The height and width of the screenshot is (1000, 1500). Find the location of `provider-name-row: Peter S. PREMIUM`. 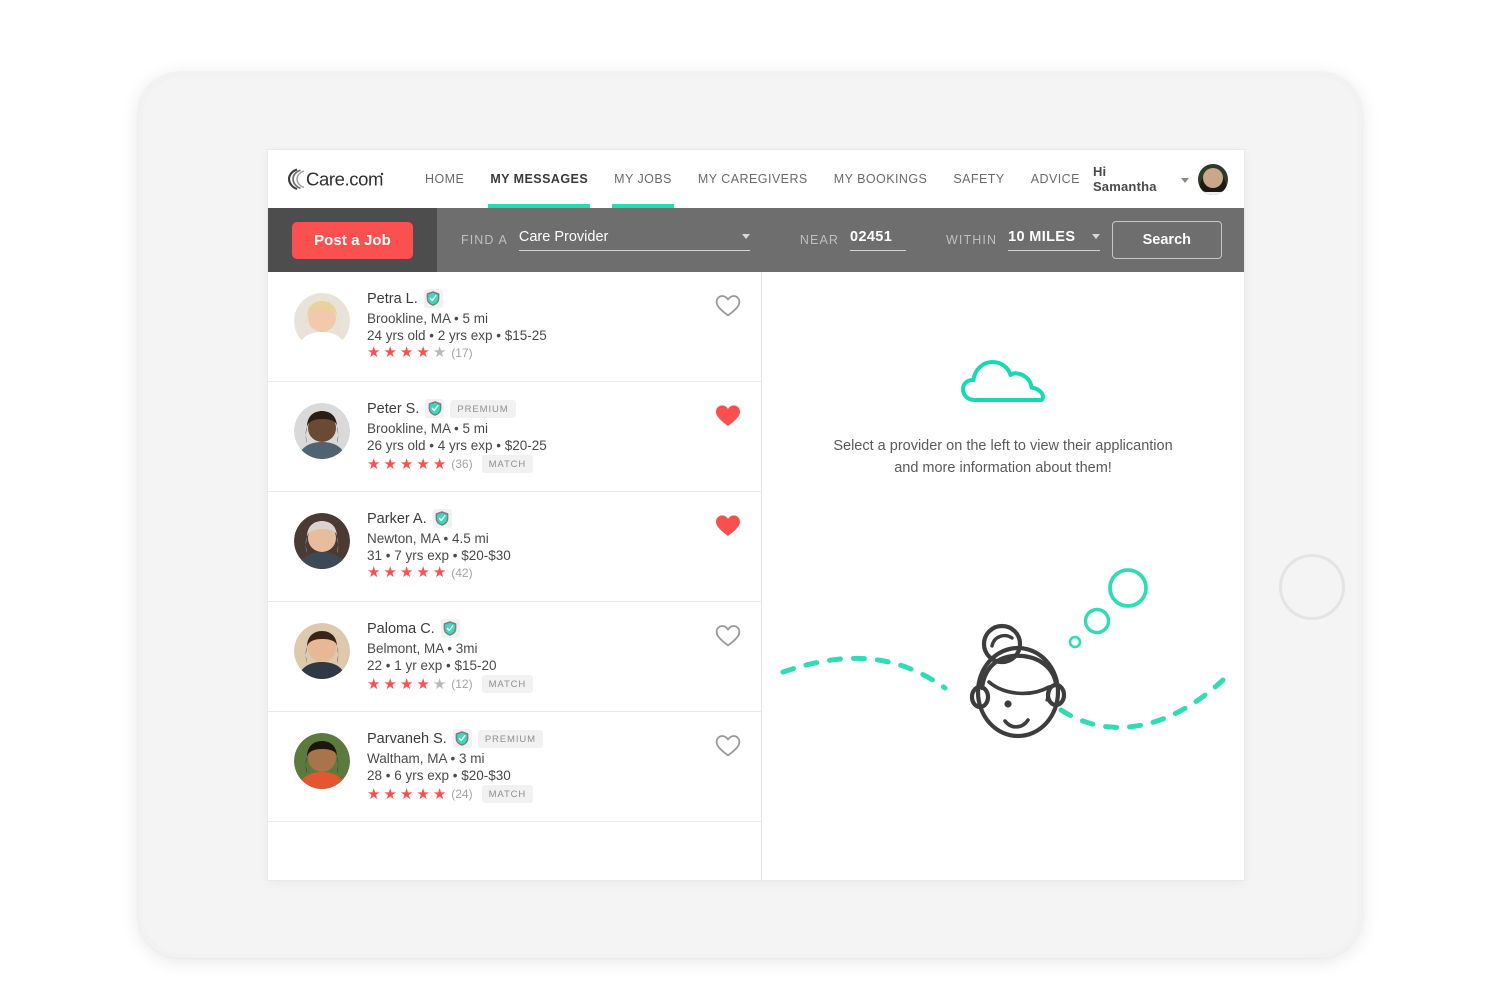

provider-name-row: Peter S. PREMIUM is located at coordinates (541, 408).